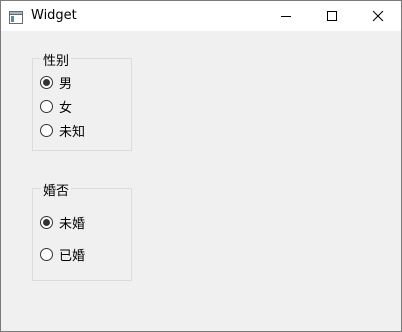 This screenshot has width=402, height=332. What do you see at coordinates (66, 84) in the screenshot?
I see `radio-label: 男` at bounding box center [66, 84].